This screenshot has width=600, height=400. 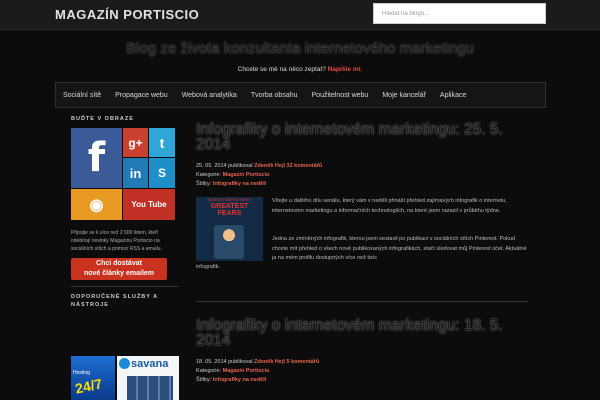 What do you see at coordinates (88, 386) in the screenshot?
I see `hosting-banner-247: 24/7` at bounding box center [88, 386].